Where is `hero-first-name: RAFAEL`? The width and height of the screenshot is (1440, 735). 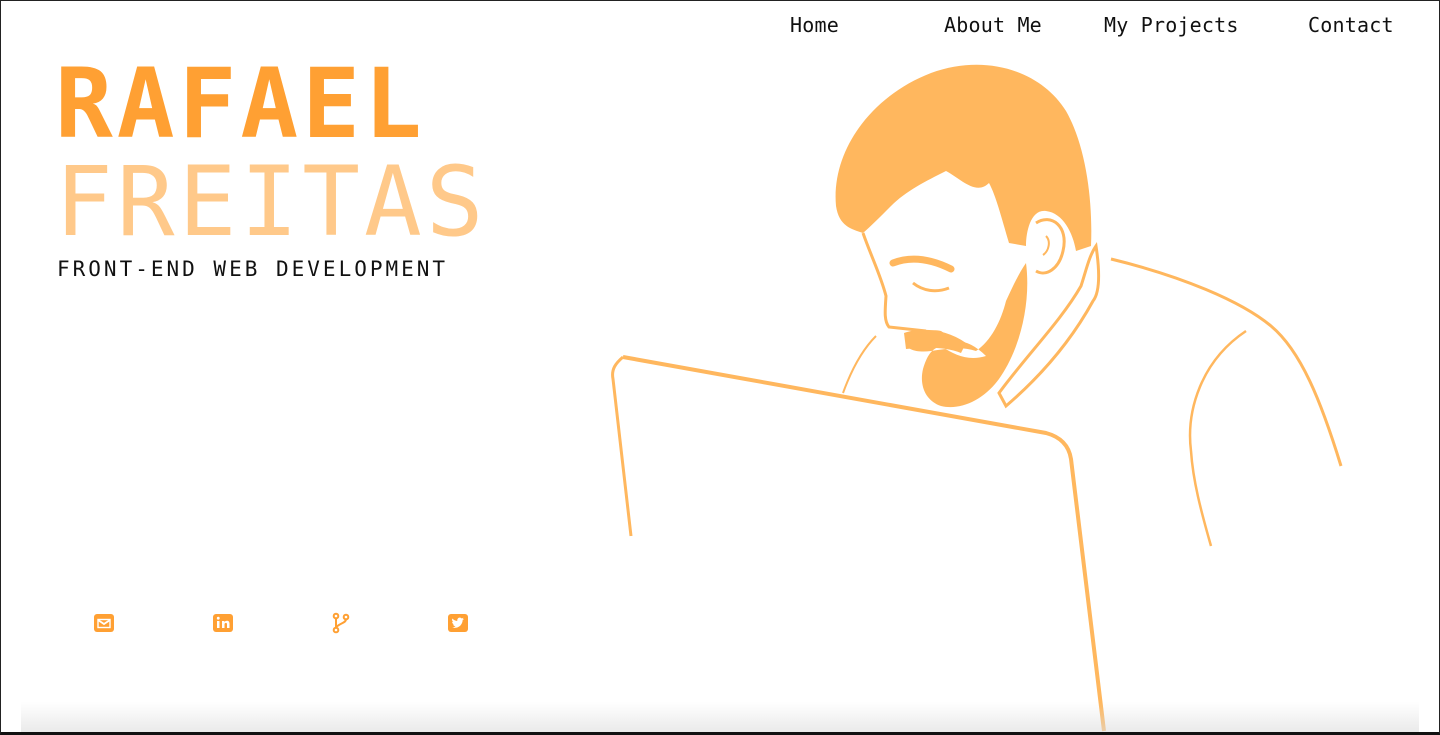 hero-first-name: RAFAEL is located at coordinates (240, 104).